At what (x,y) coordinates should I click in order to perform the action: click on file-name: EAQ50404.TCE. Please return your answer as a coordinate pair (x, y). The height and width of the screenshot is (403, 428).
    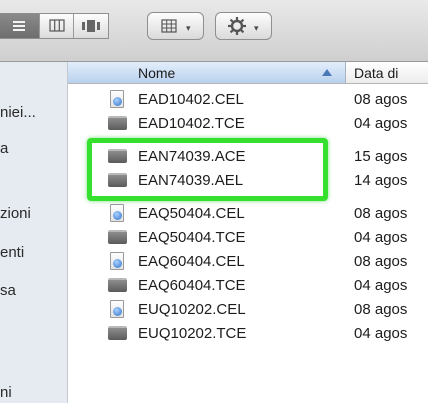
    Looking at the image, I should click on (192, 237).